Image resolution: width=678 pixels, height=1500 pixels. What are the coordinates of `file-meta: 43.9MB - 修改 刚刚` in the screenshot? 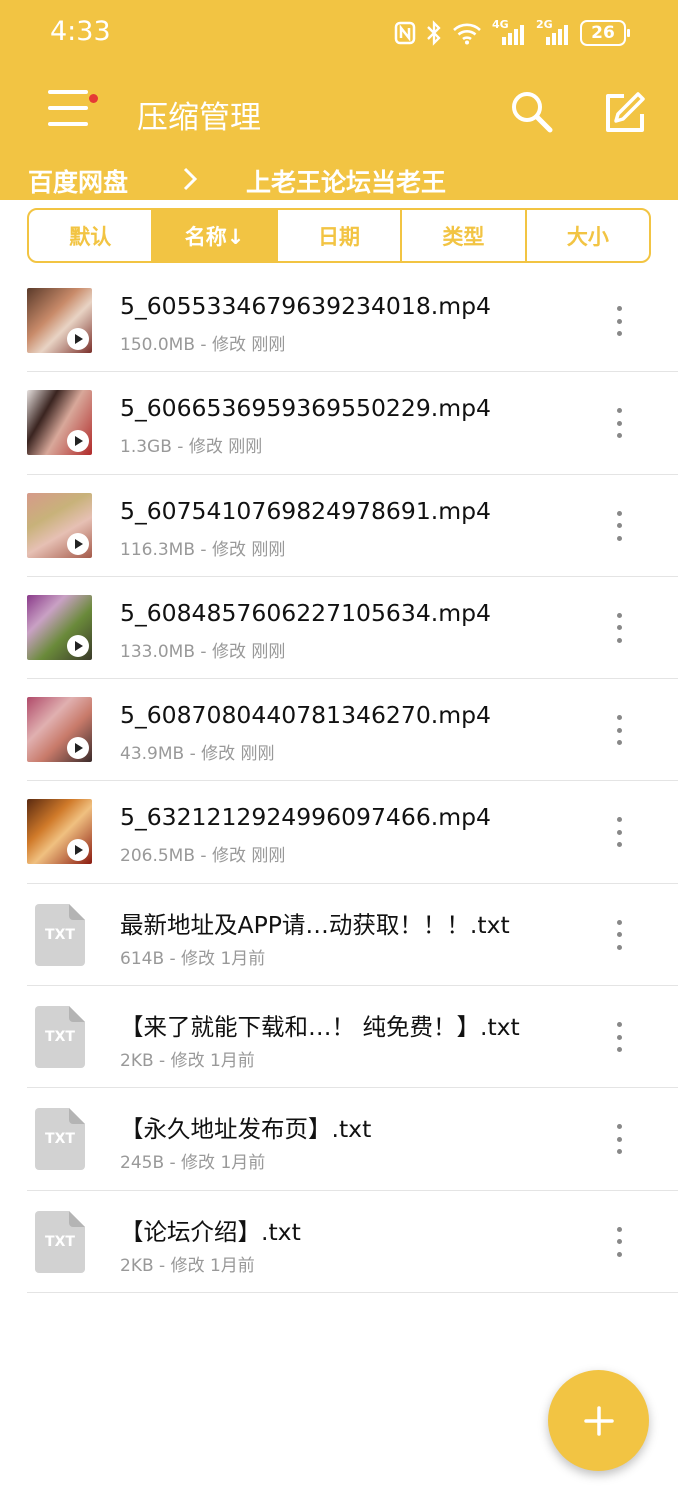 It's located at (197, 754).